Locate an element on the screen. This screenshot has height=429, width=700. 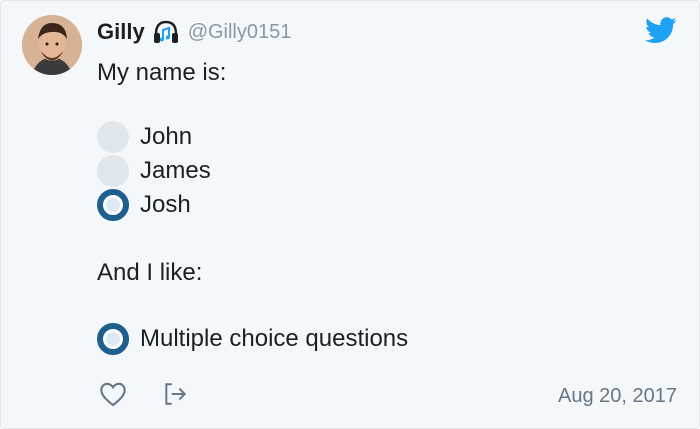
author-name: Gilly is located at coordinates (121, 32).